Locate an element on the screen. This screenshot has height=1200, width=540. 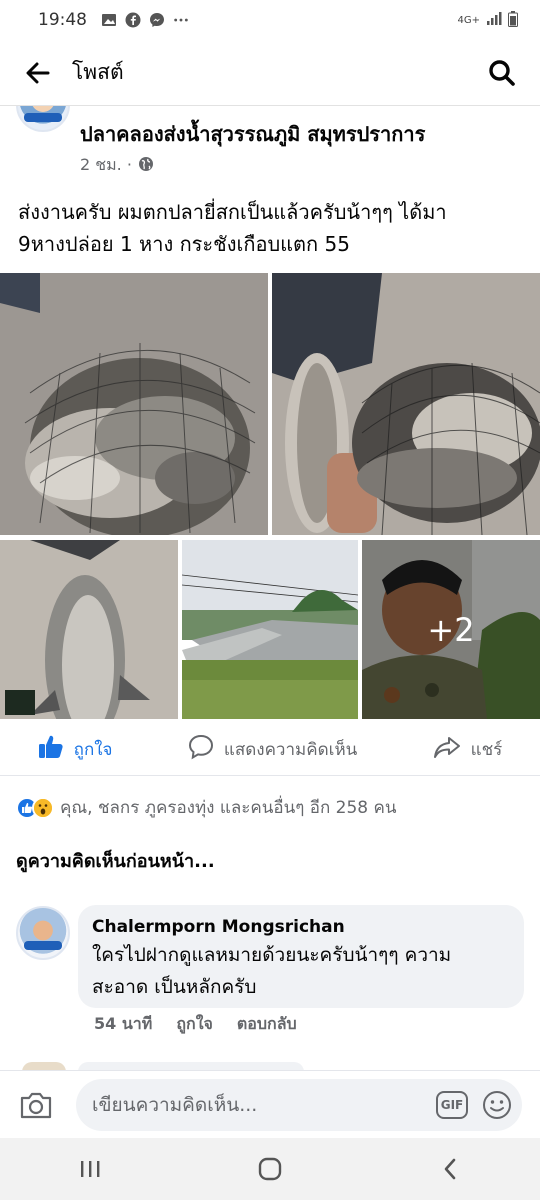
app-header: โพสต์ is located at coordinates (270, 73).